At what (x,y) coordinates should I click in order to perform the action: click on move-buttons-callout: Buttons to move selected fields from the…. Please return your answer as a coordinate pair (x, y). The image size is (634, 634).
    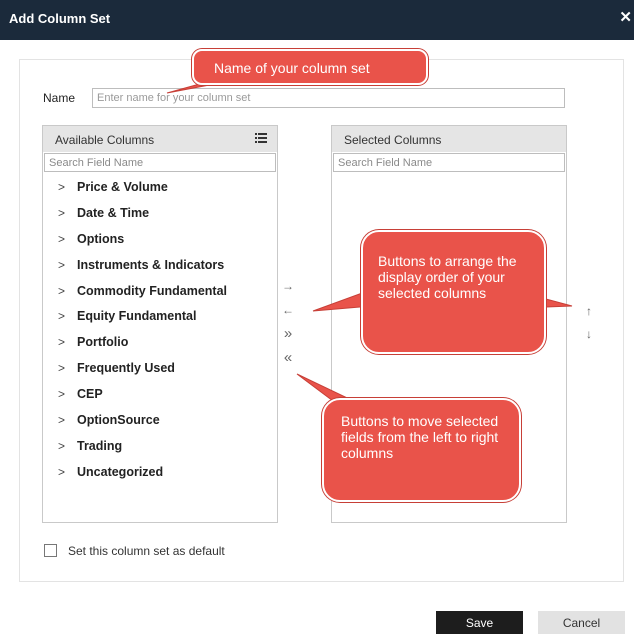
    Looking at the image, I should click on (421, 450).